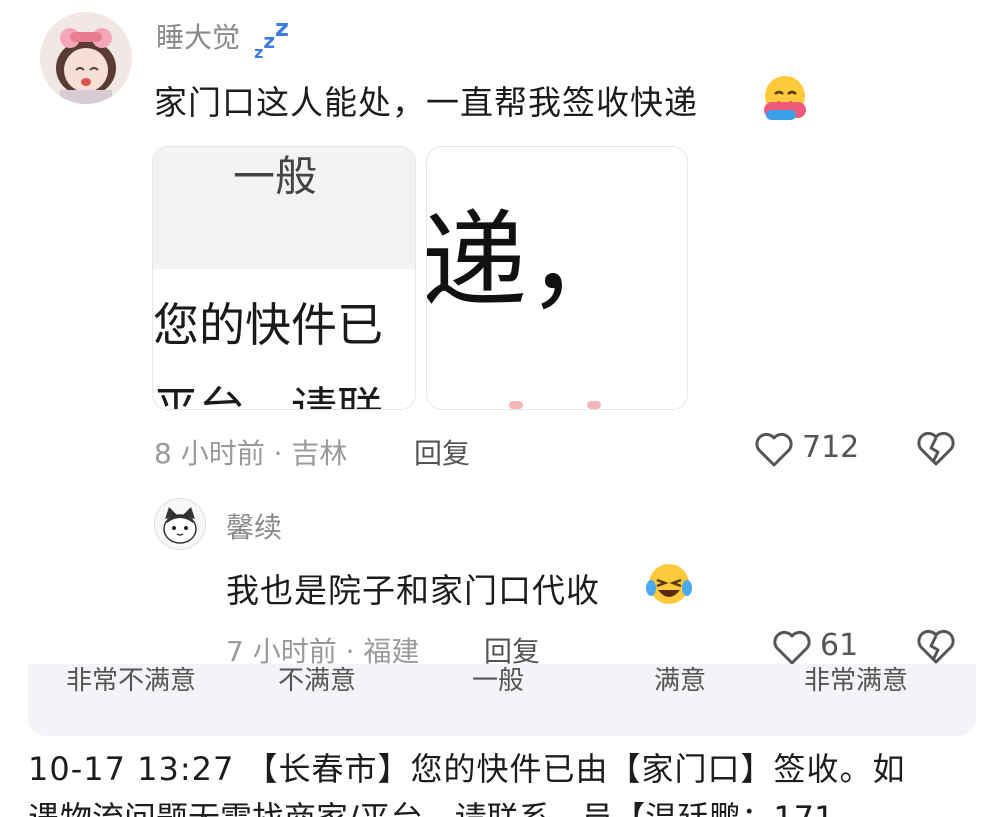 The image size is (999, 817). I want to click on reply-dislike-button, so click(936, 648).